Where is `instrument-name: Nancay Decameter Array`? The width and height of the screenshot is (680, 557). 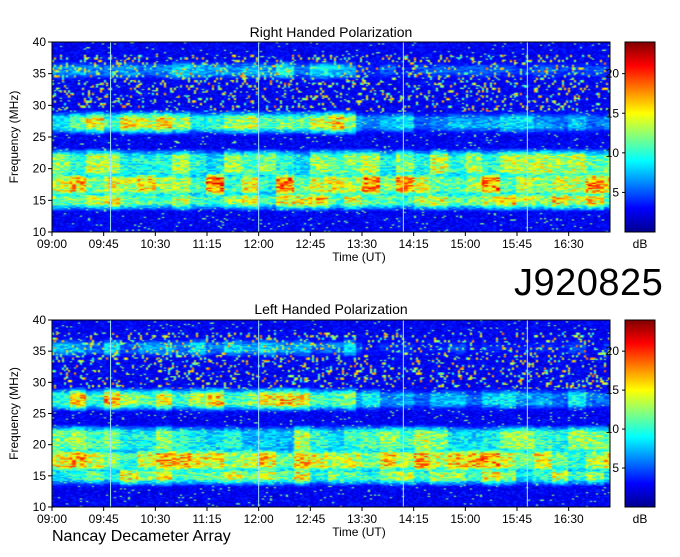 instrument-name: Nancay Decameter Array is located at coordinates (141, 536).